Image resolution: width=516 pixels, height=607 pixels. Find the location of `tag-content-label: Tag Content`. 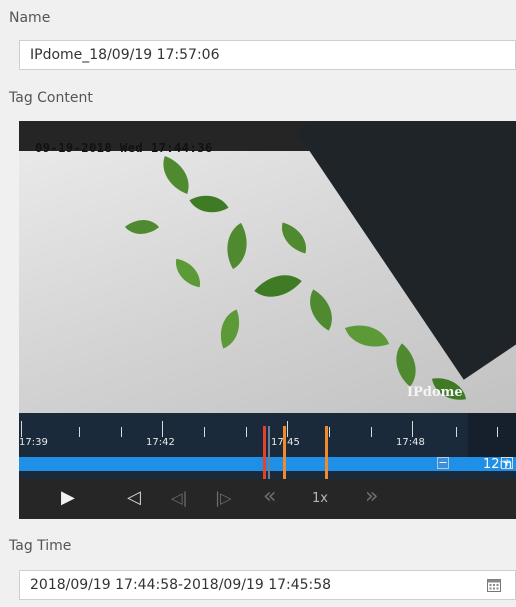

tag-content-label: Tag Content is located at coordinates (51, 98).